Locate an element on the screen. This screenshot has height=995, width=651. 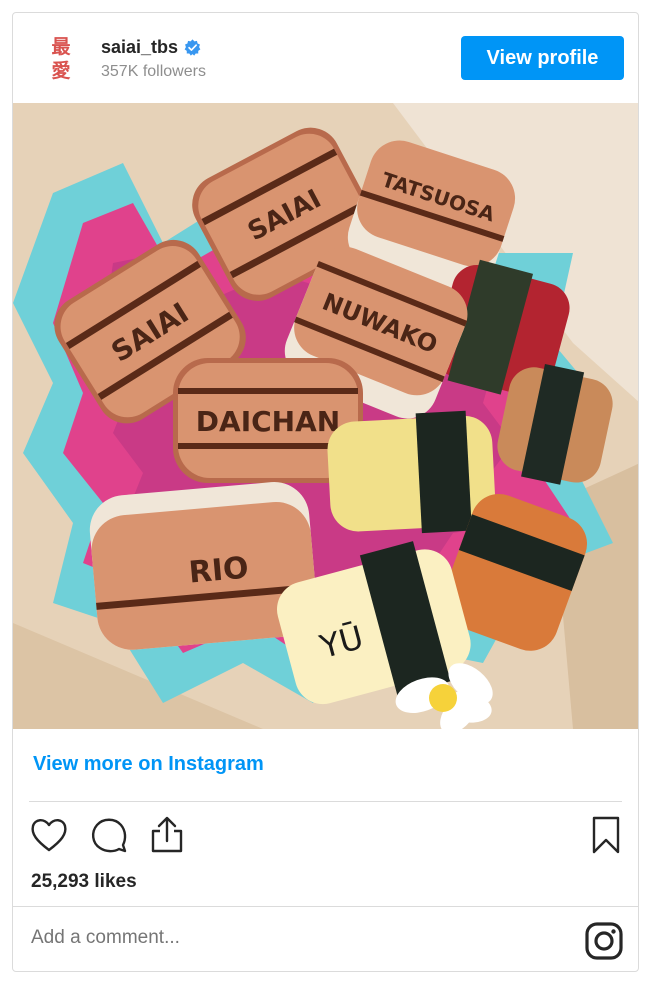
svg-text: RIO is located at coordinates (218, 571).